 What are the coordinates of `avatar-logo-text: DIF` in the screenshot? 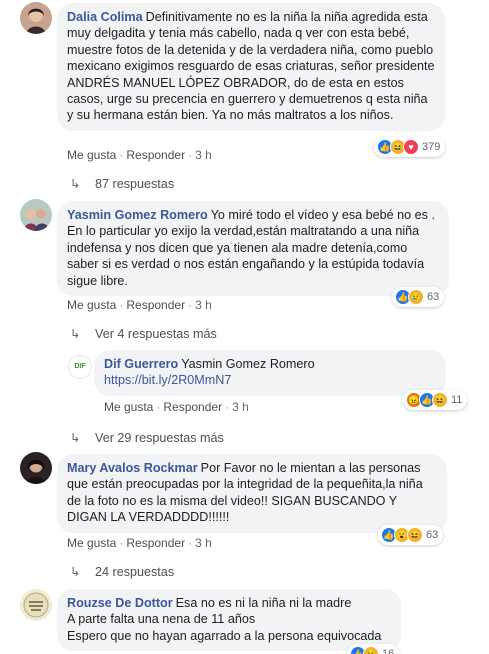 It's located at (80, 366).